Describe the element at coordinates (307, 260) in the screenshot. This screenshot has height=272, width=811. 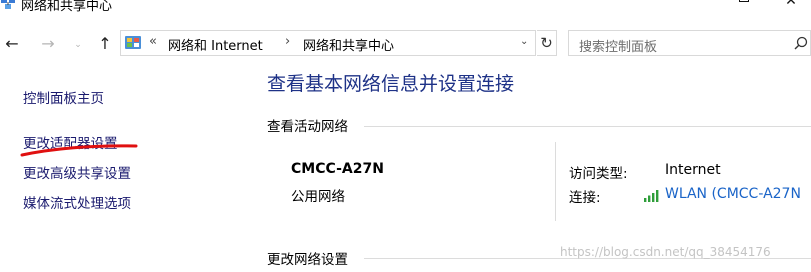
I see `change-network-settings-heading: 更改网络设置` at that location.